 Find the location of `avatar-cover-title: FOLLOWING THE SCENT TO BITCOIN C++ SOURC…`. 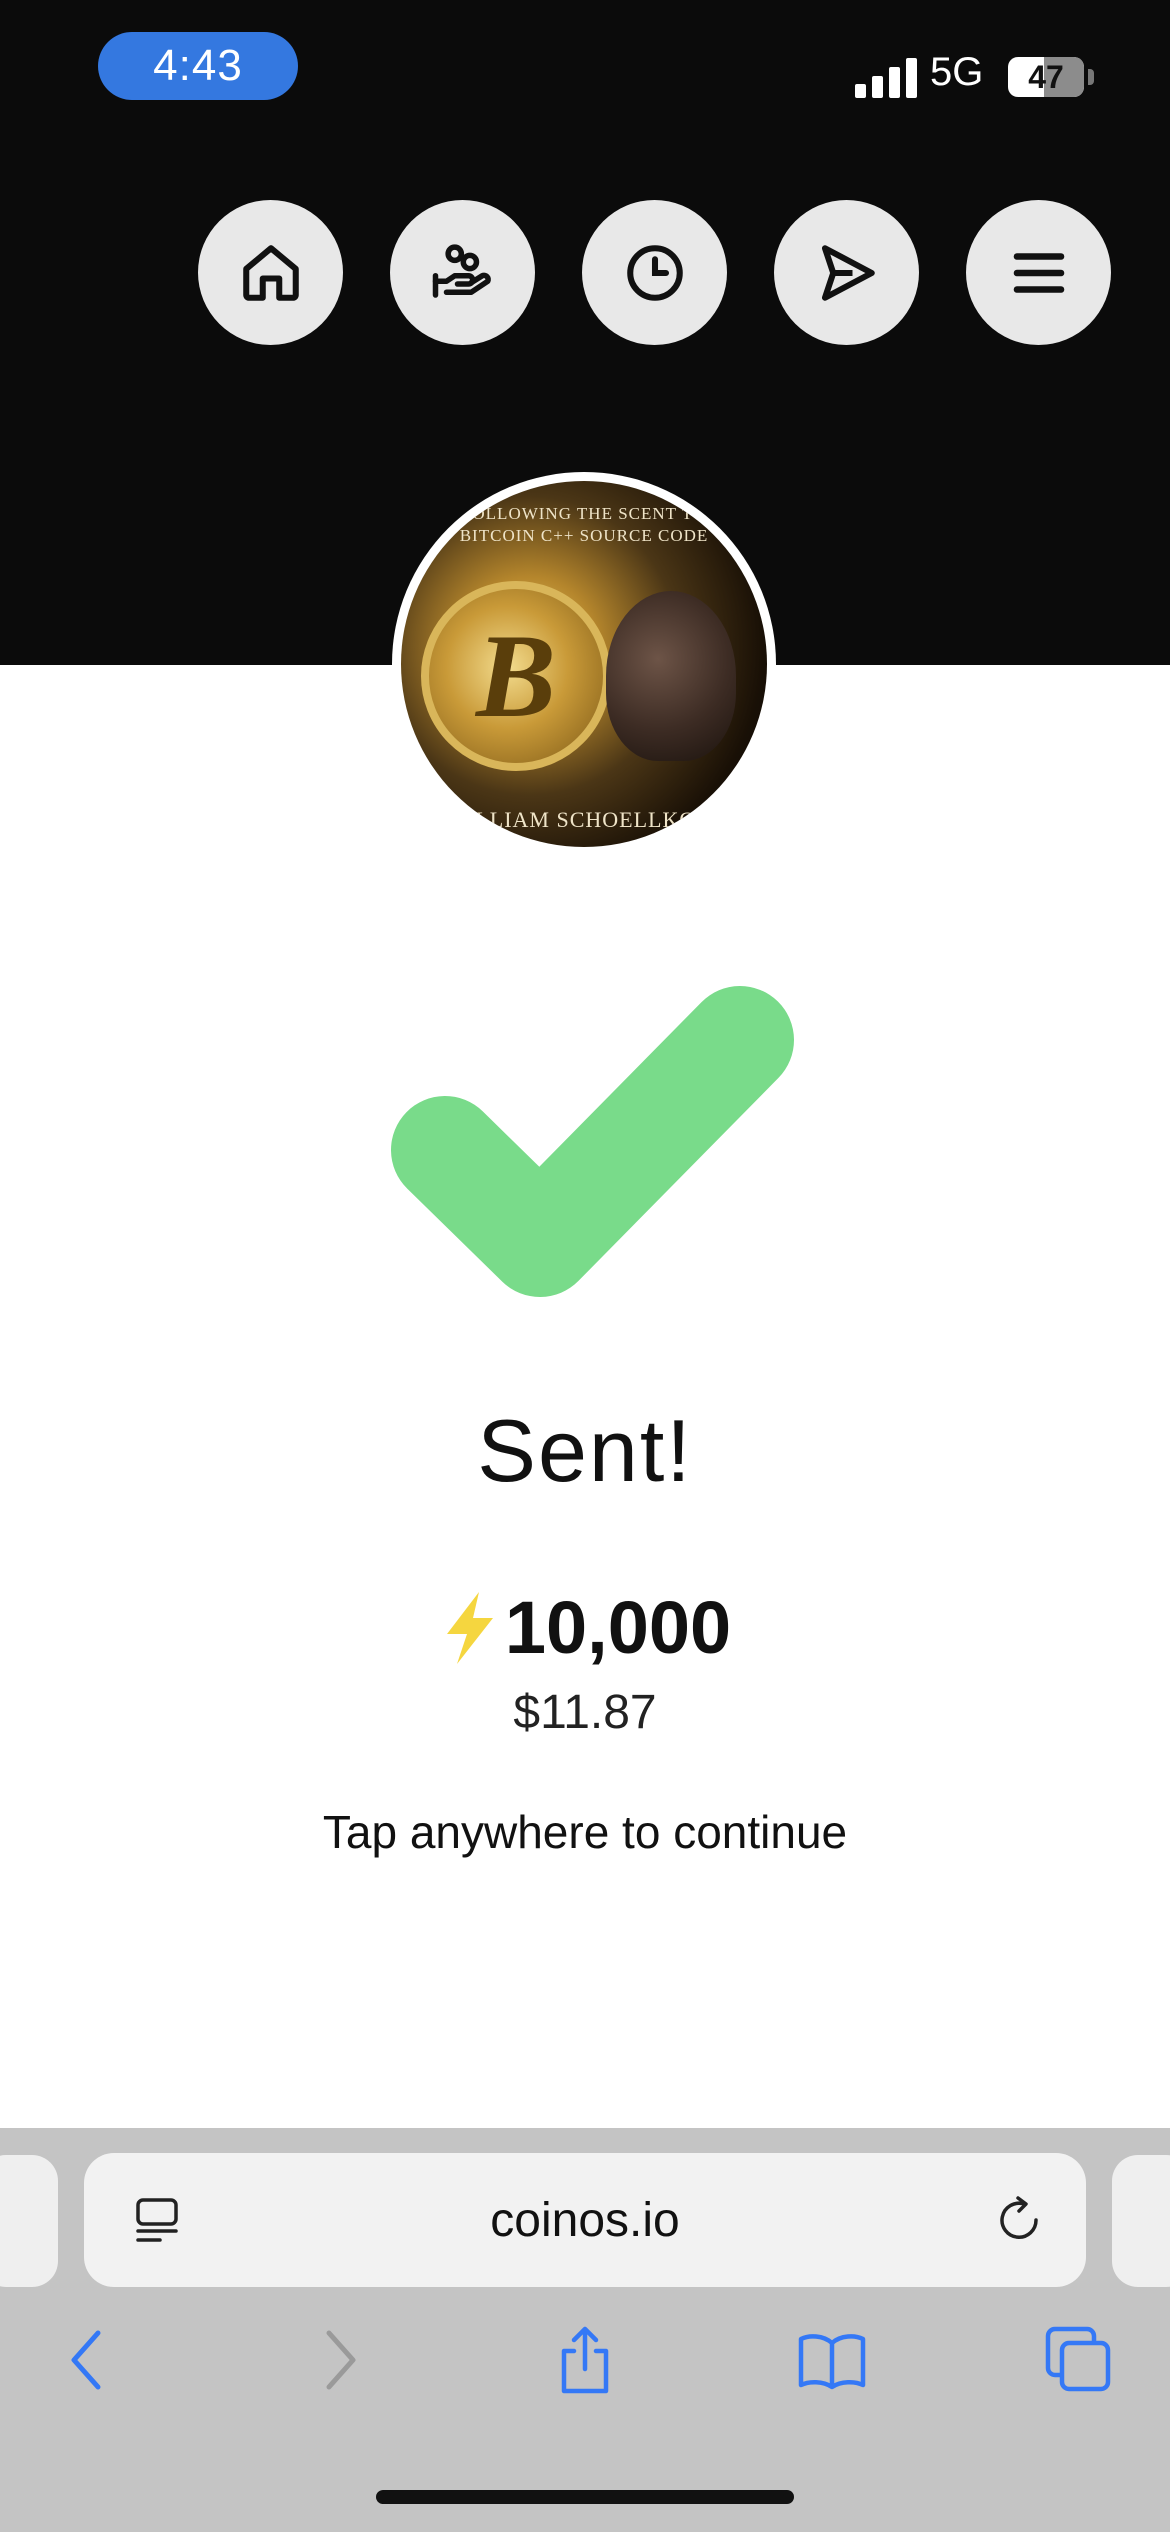

avatar-cover-title: FOLLOWING THE SCENT TO BITCOIN C++ SOURC… is located at coordinates (584, 524).